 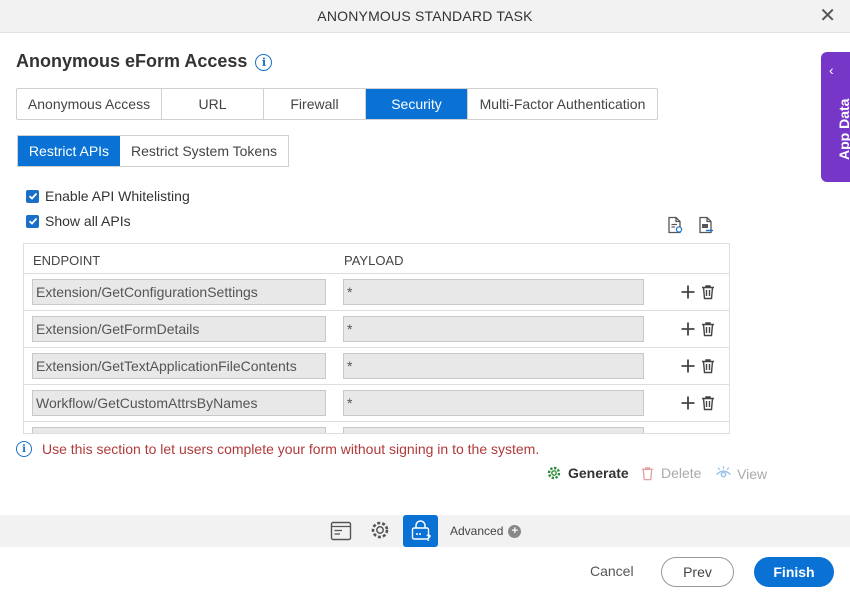 What do you see at coordinates (598, 473) in the screenshot?
I see `generate-label: Generate` at bounding box center [598, 473].